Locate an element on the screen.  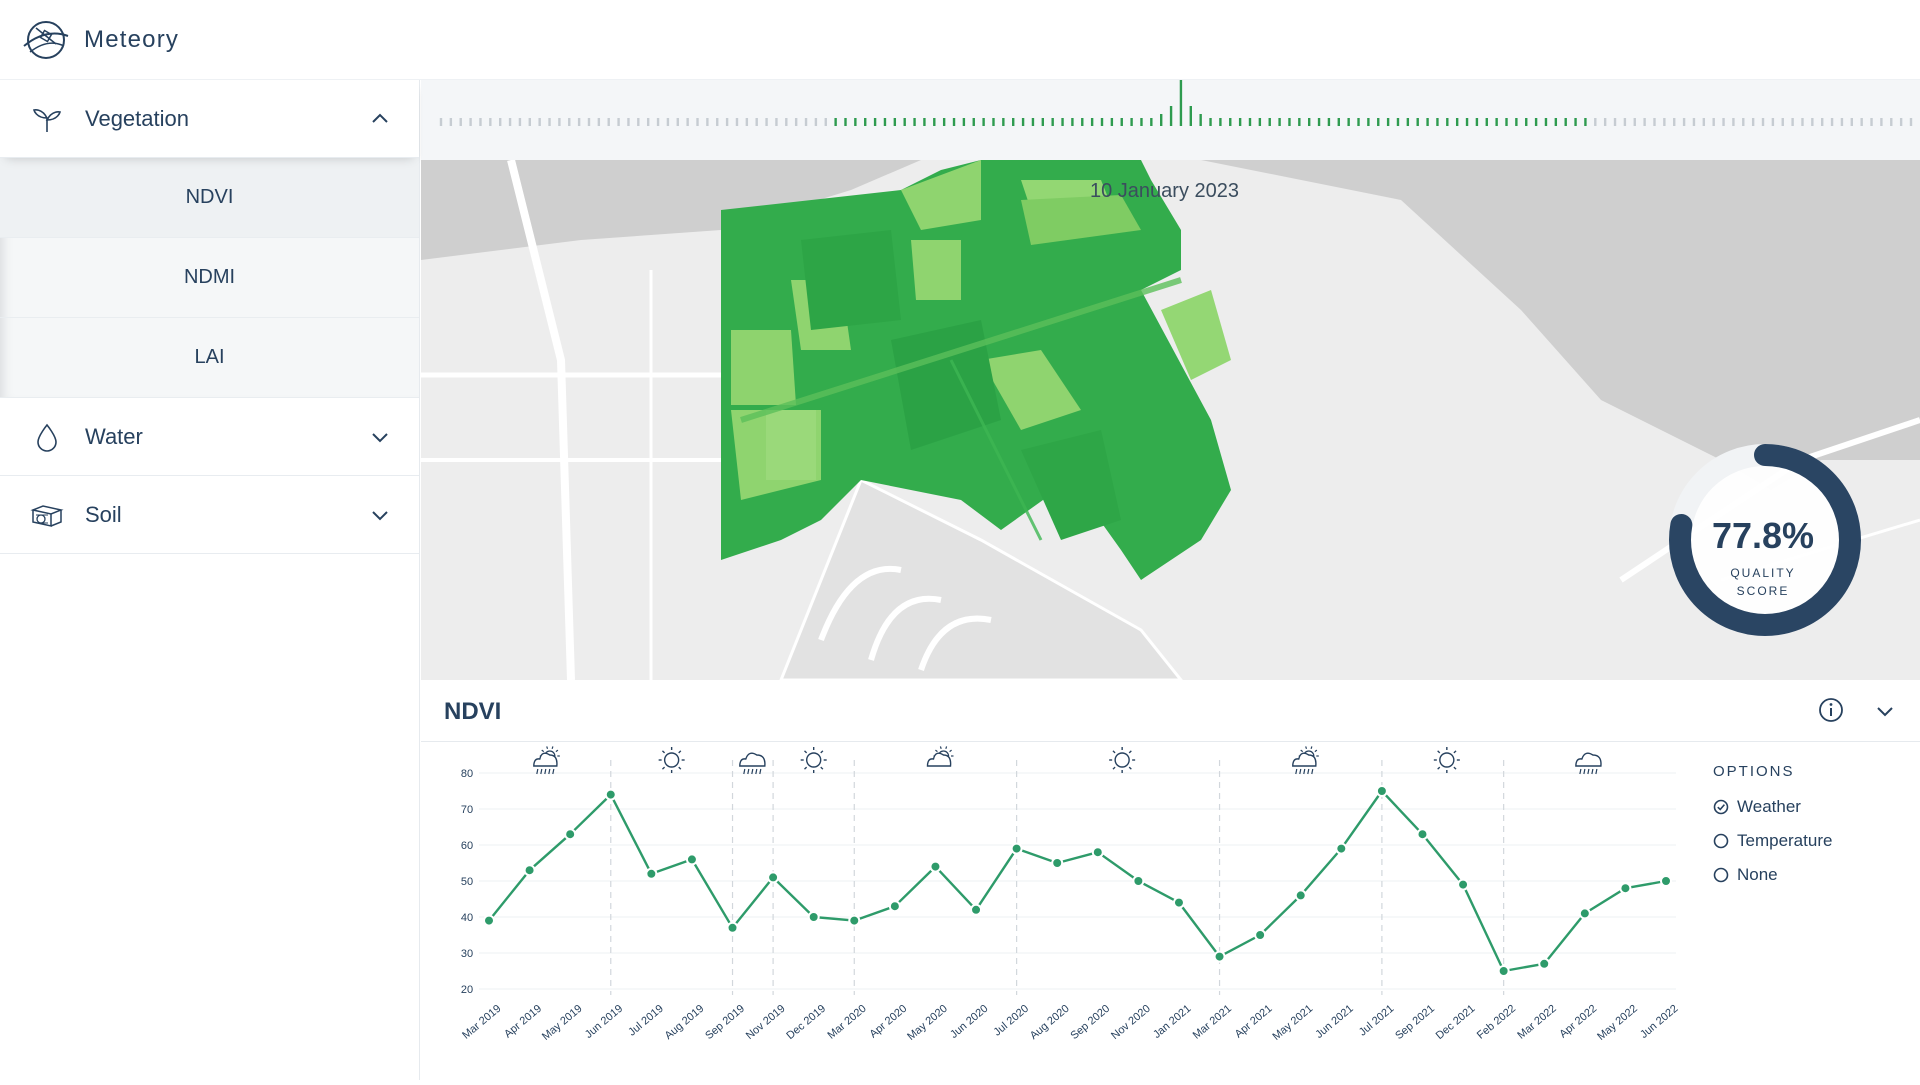
y-tick-label: 70 is located at coordinates (467, 810).